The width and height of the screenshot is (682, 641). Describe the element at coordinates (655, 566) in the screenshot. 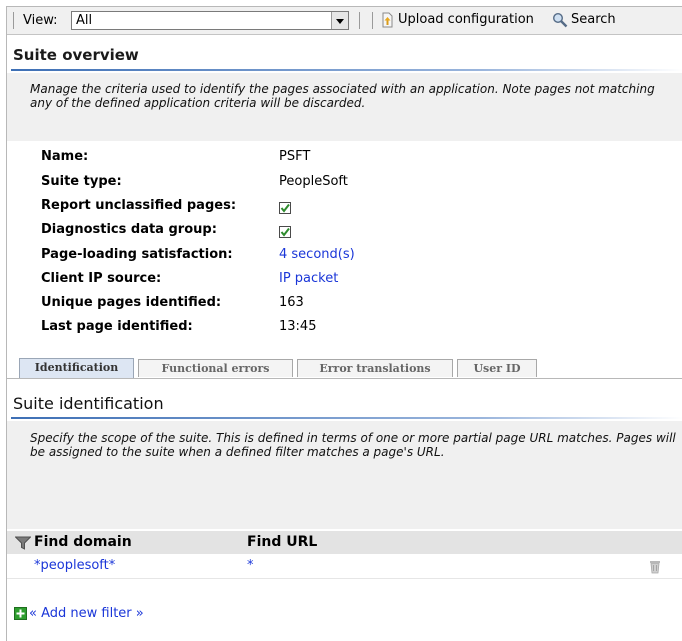

I see `delete-icon` at that location.